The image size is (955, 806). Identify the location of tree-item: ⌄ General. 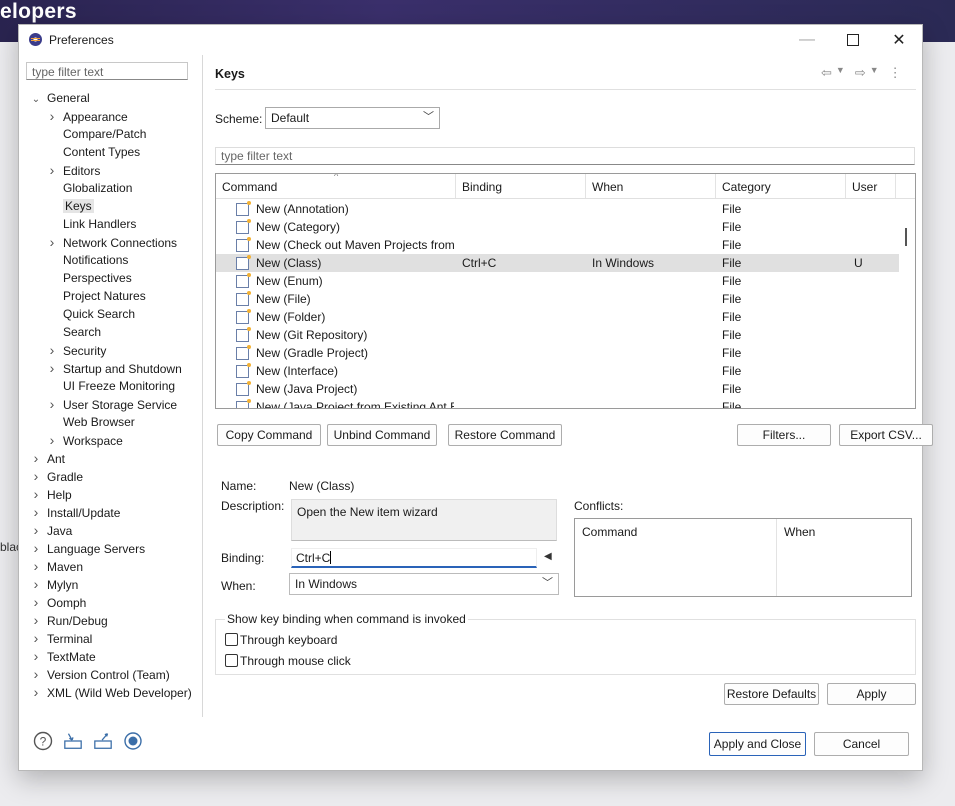
(59, 98).